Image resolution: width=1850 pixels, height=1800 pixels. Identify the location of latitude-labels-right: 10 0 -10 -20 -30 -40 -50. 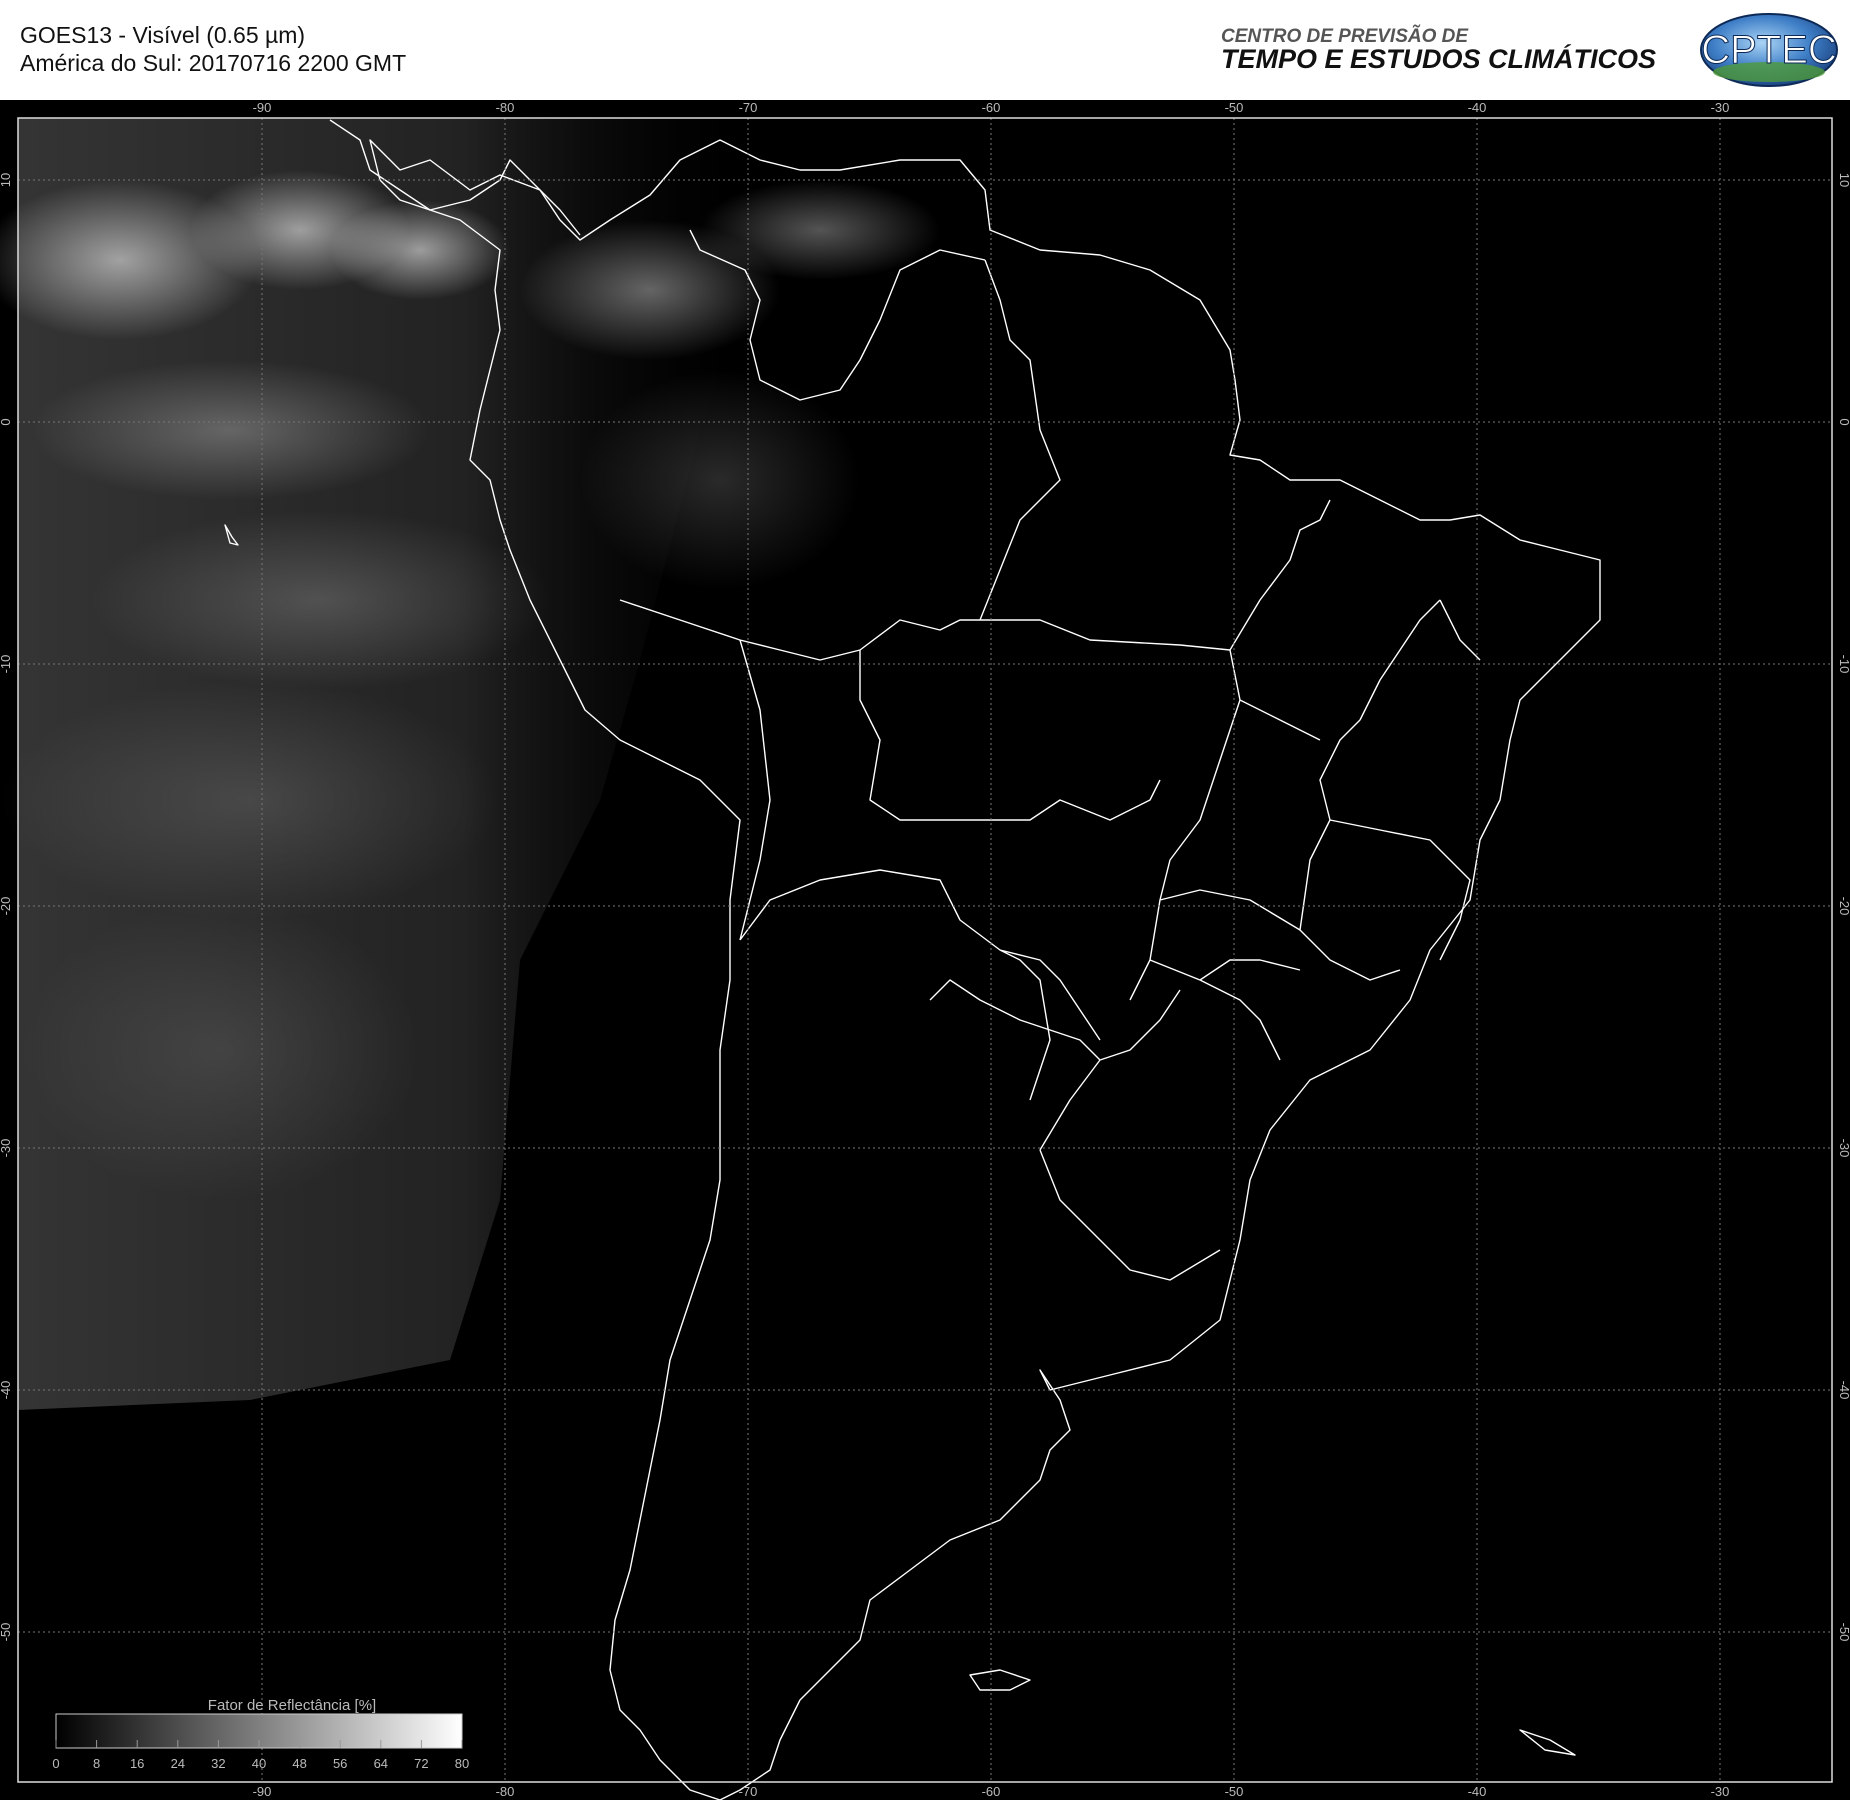
(1843, 907).